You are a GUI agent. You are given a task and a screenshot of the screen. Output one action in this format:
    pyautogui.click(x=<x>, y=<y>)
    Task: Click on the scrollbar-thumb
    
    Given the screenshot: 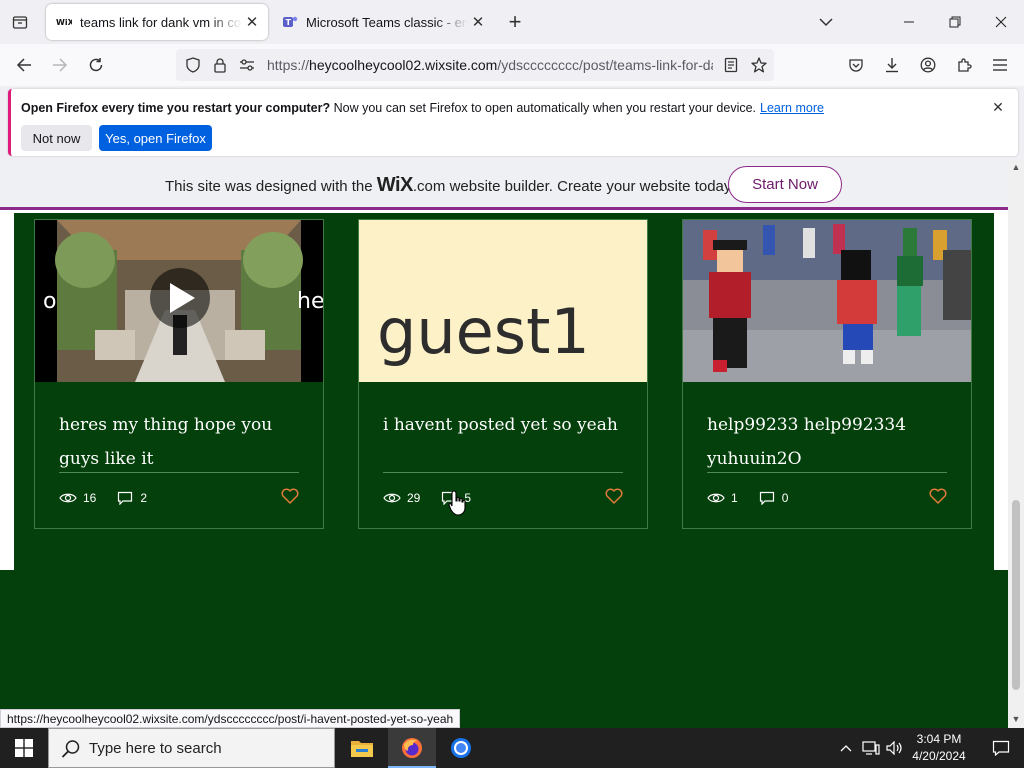 What is the action you would take?
    pyautogui.click(x=1016, y=595)
    